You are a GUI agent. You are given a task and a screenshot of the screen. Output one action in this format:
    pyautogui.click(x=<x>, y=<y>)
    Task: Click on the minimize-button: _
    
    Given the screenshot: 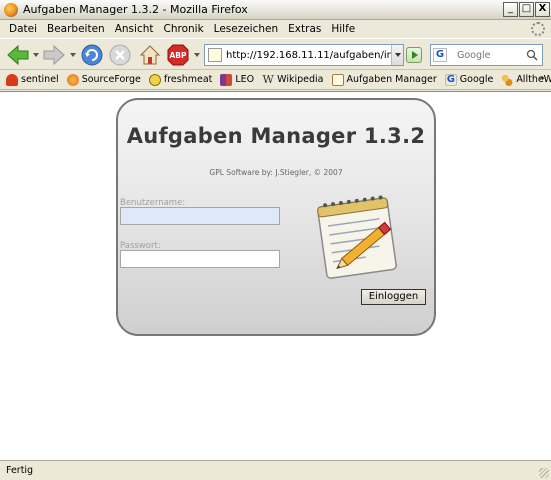 What is the action you would take?
    pyautogui.click(x=510, y=9)
    